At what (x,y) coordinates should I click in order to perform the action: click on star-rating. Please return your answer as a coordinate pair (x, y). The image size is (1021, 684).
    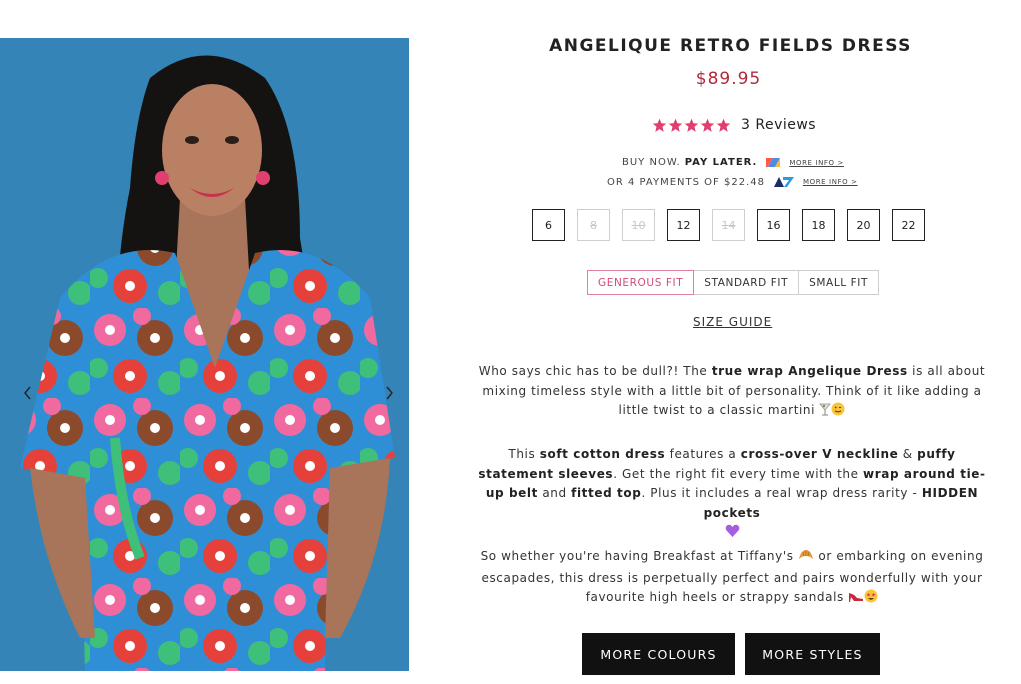
    Looking at the image, I should click on (691, 125).